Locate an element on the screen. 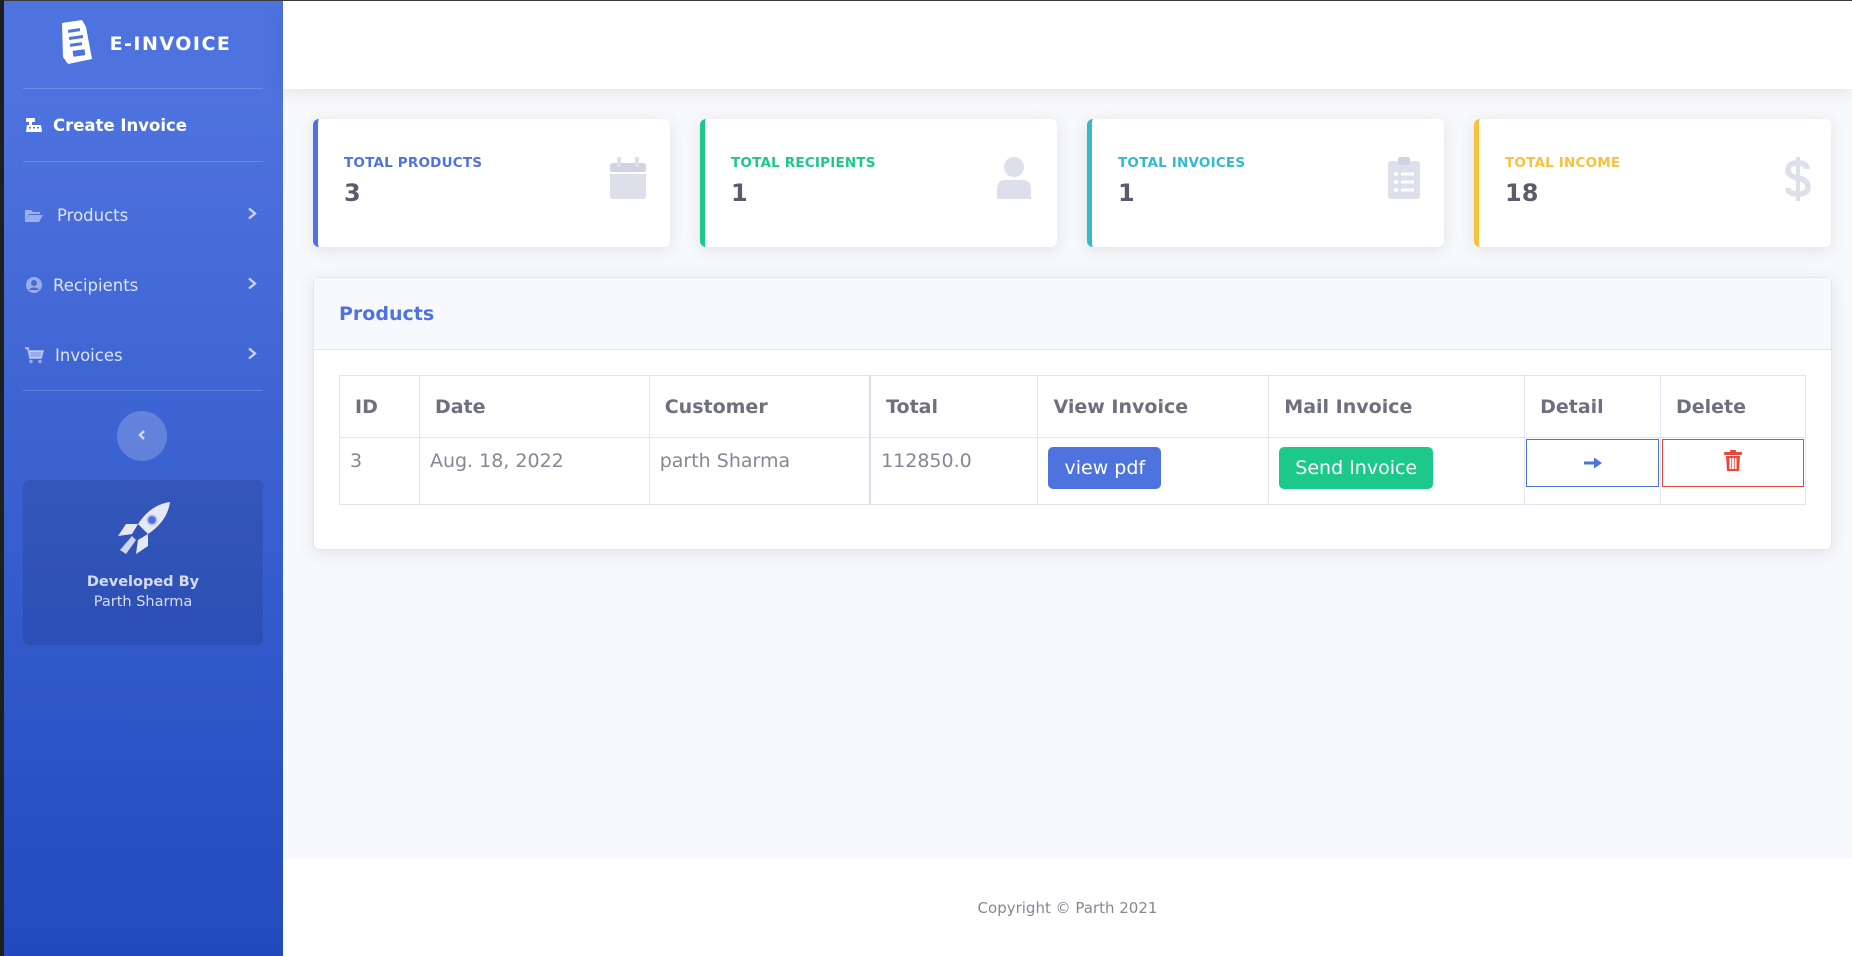  stat-label: TOTAL PRODUCTS is located at coordinates (413, 163).